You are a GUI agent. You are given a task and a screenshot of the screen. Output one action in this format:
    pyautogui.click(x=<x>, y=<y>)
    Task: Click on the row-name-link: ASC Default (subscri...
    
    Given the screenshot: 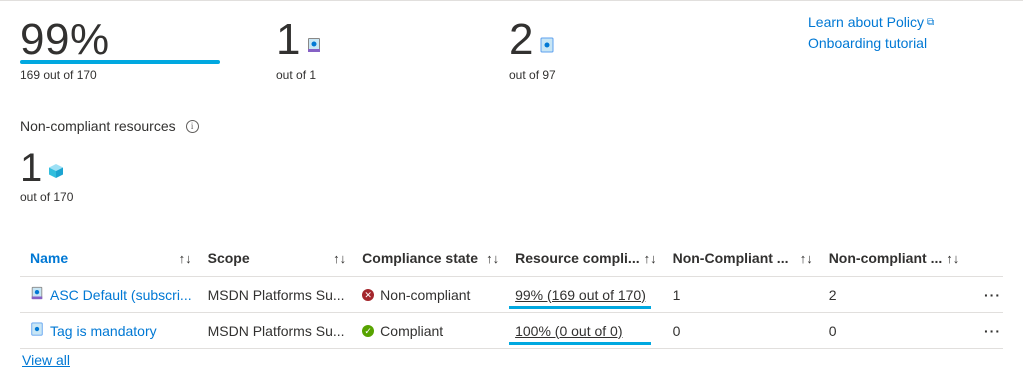 What is the action you would take?
    pyautogui.click(x=121, y=295)
    